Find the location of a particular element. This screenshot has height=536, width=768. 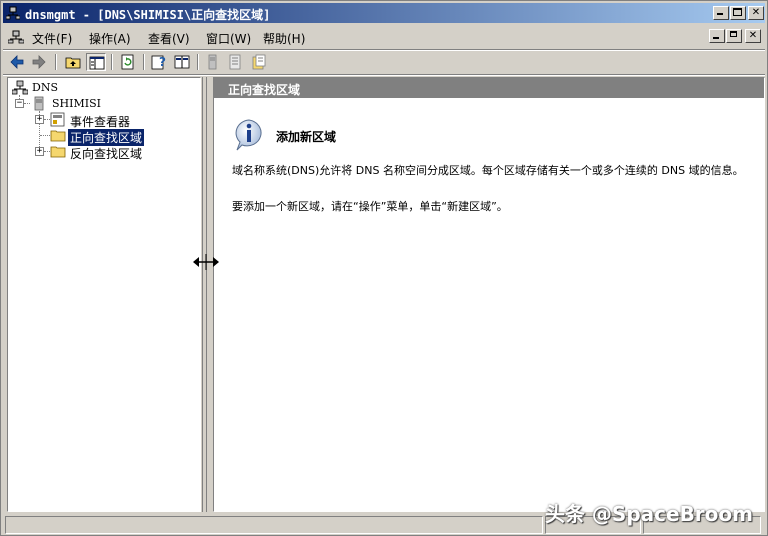

info-icon is located at coordinates (248, 135).